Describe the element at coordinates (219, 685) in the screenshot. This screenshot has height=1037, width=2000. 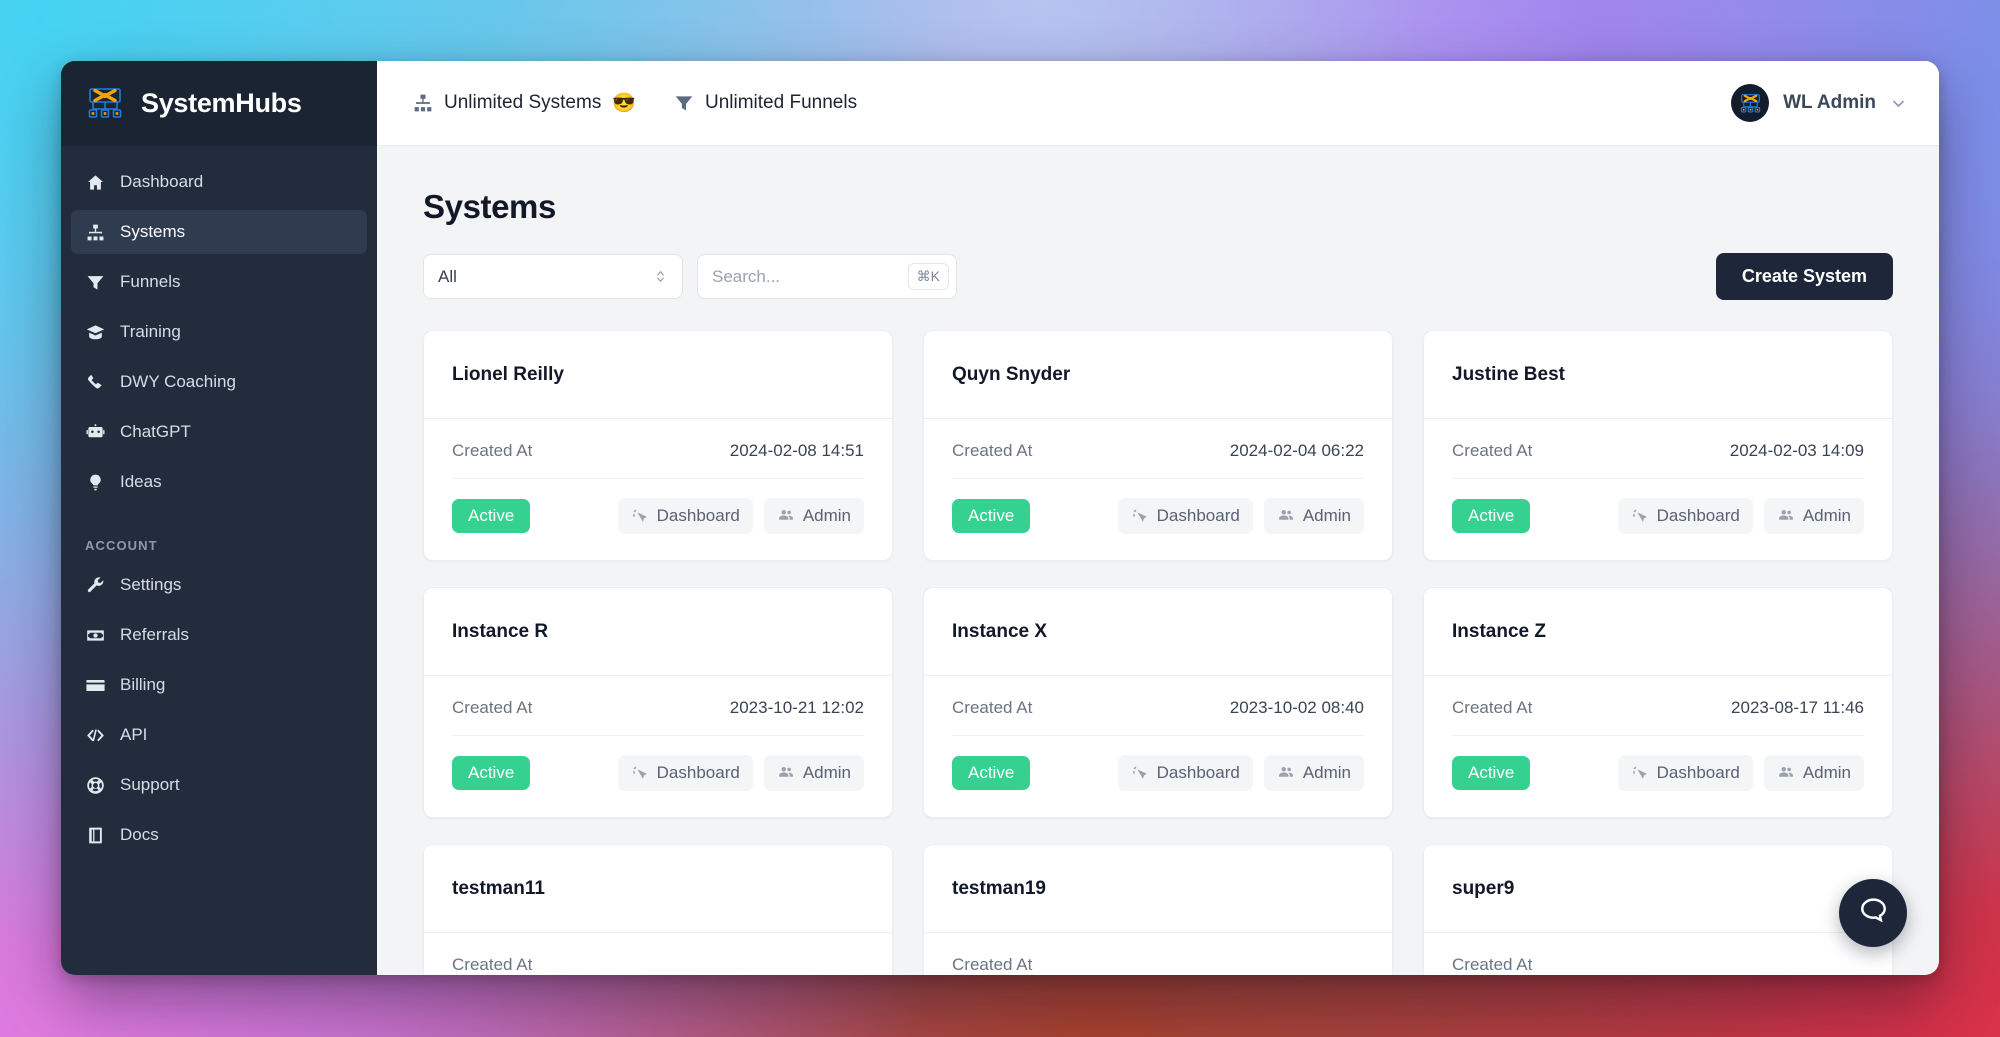
I see `sidebar-item-billing: Billing` at that location.